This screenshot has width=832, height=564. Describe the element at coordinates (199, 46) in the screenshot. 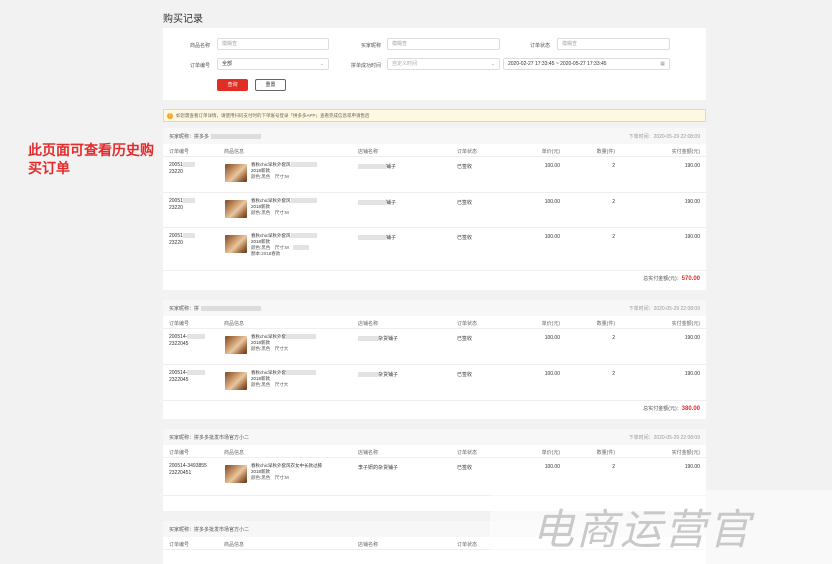

I see `goods-name-label: 商品名称` at that location.